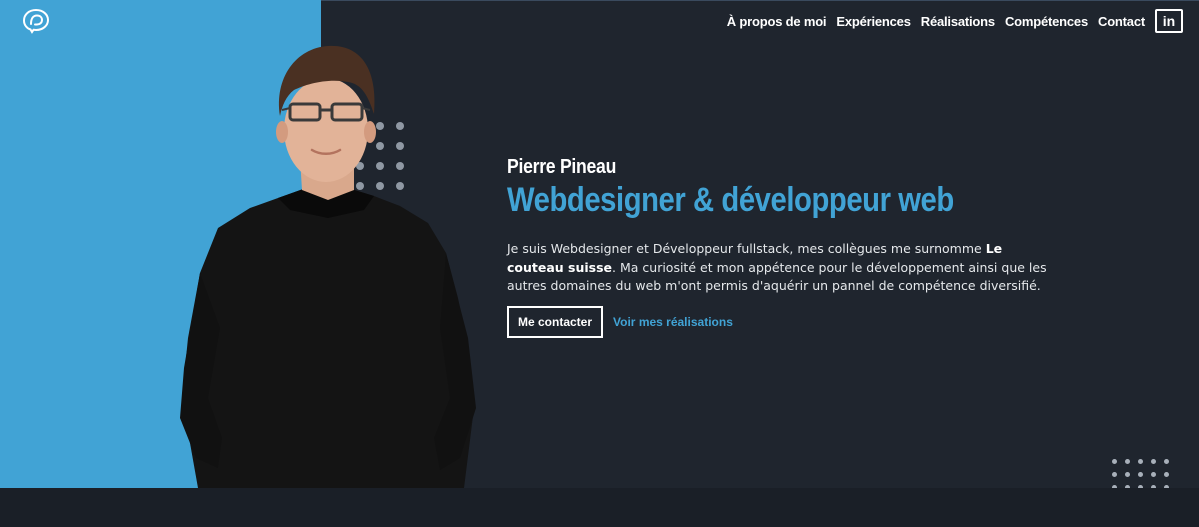  Describe the element at coordinates (787, 321) in the screenshot. I see `hero-actions: Me contacter Voir mes réalisations` at that location.